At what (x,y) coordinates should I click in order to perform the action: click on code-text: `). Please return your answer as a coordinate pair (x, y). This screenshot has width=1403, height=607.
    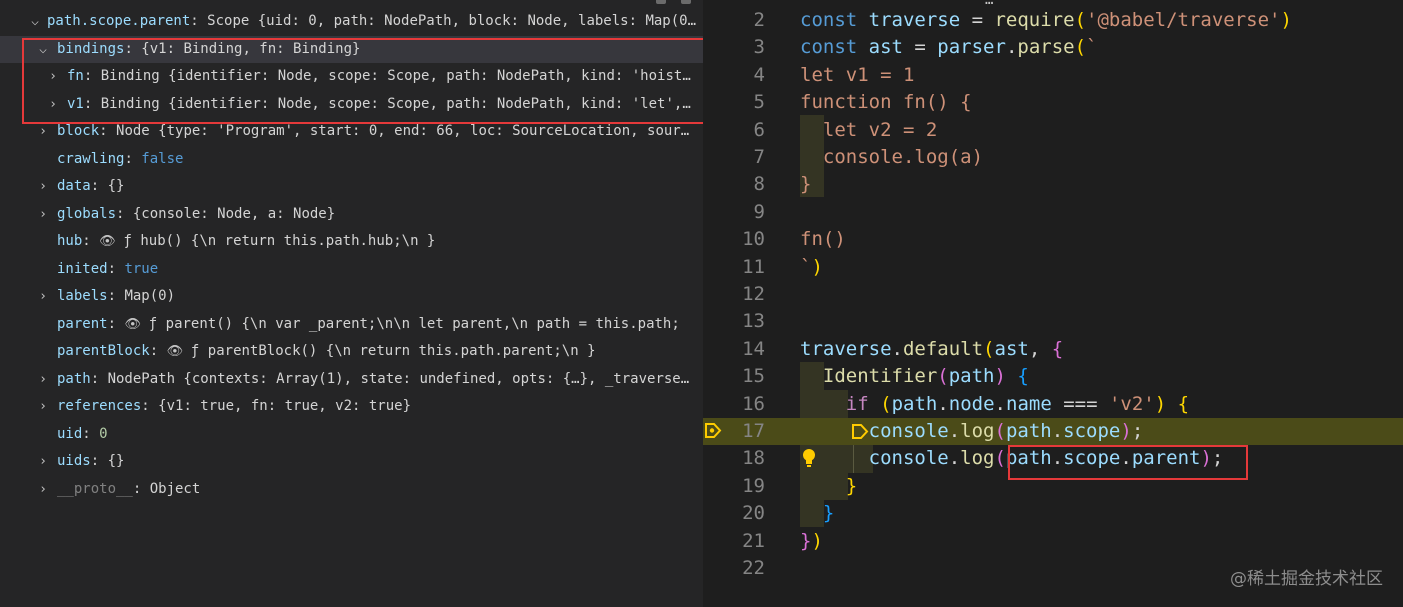
    Looking at the image, I should click on (811, 267).